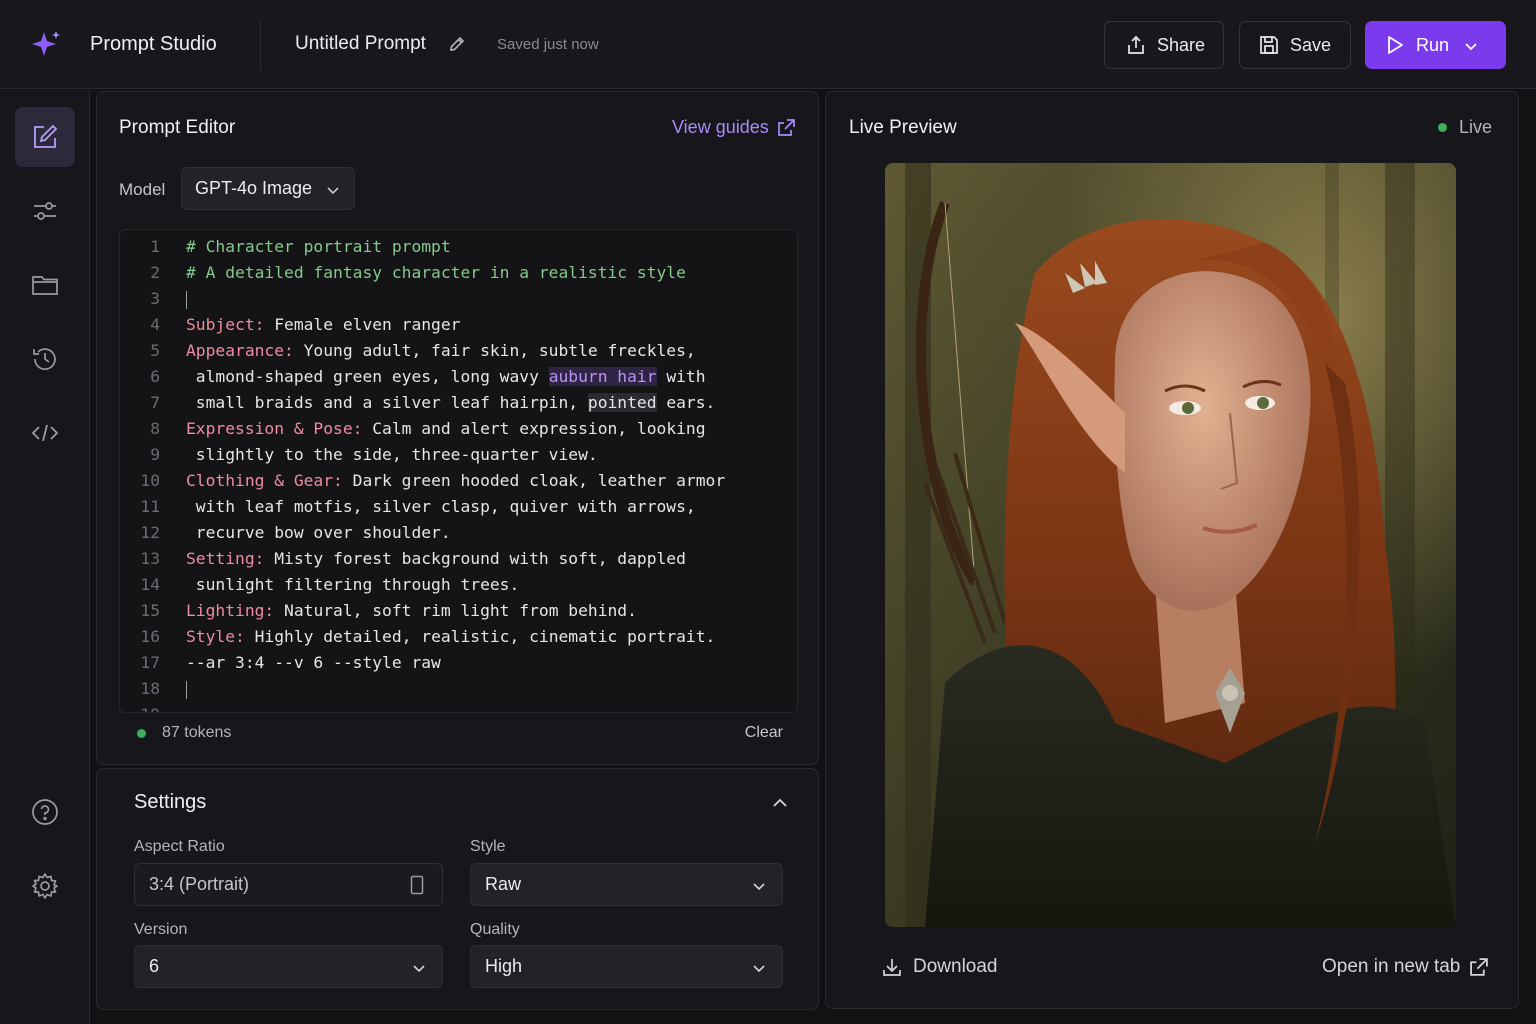 The height and width of the screenshot is (1024, 1536). I want to click on run-button: Run, so click(1435, 45).